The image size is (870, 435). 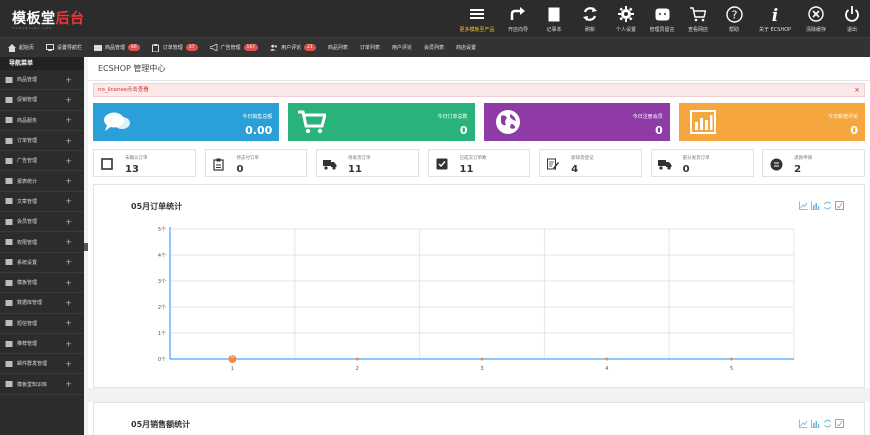 What do you see at coordinates (42, 80) in the screenshot?
I see `sidebar-item: 商品管理 +` at bounding box center [42, 80].